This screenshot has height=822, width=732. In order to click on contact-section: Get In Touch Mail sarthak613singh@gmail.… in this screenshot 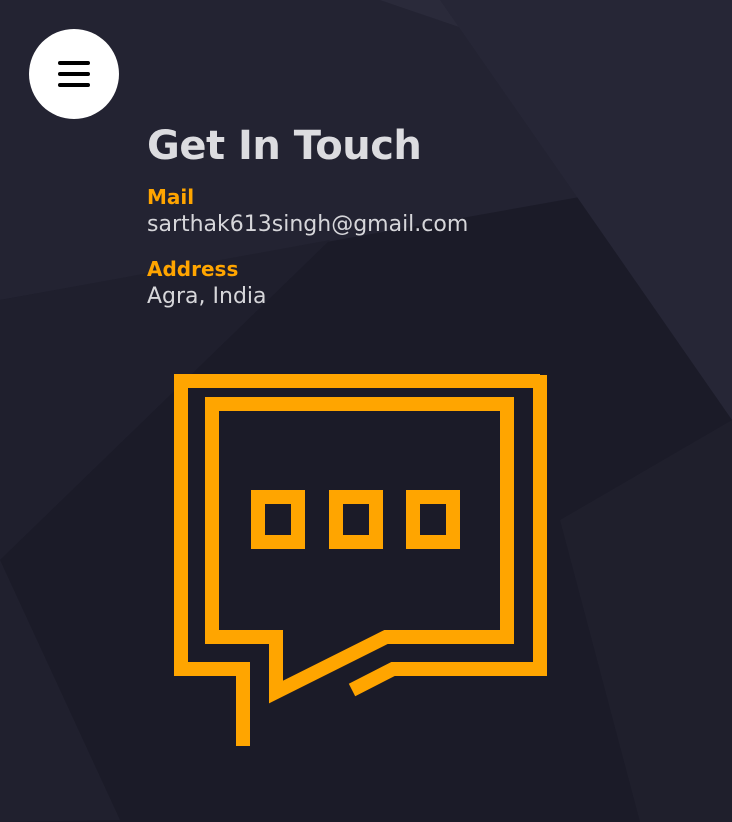, I will do `click(307, 216)`.